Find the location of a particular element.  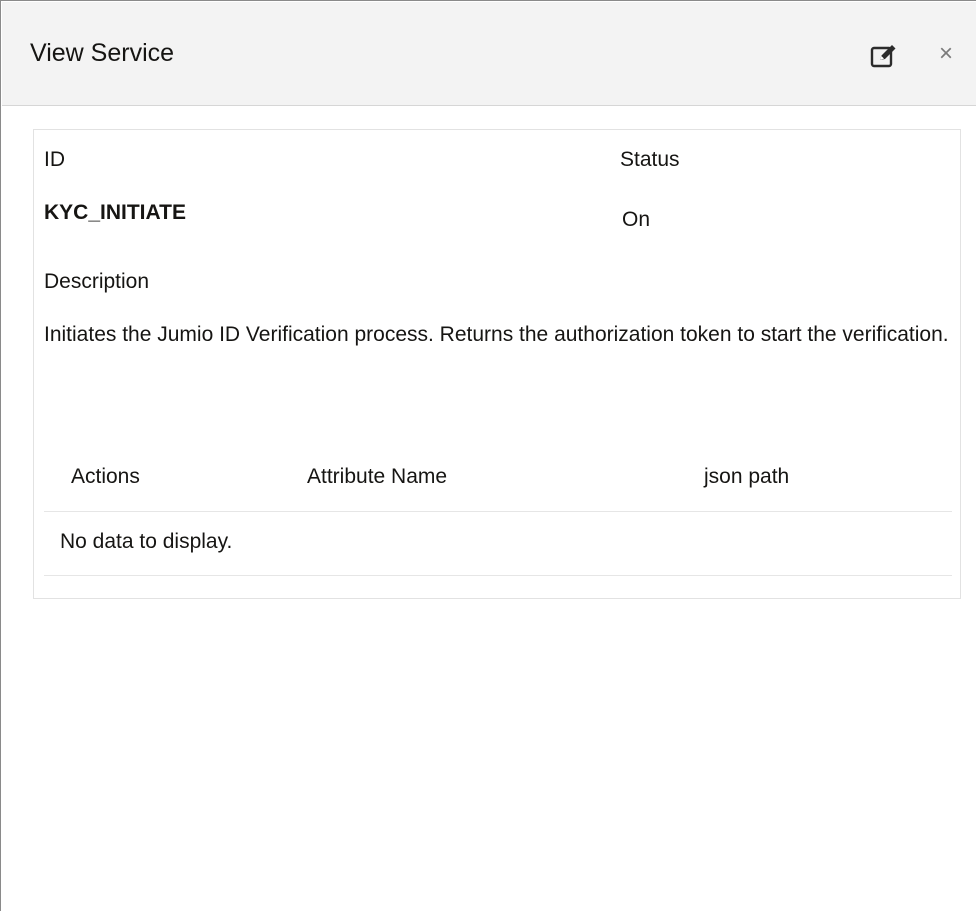

id-label: ID is located at coordinates (54, 159).